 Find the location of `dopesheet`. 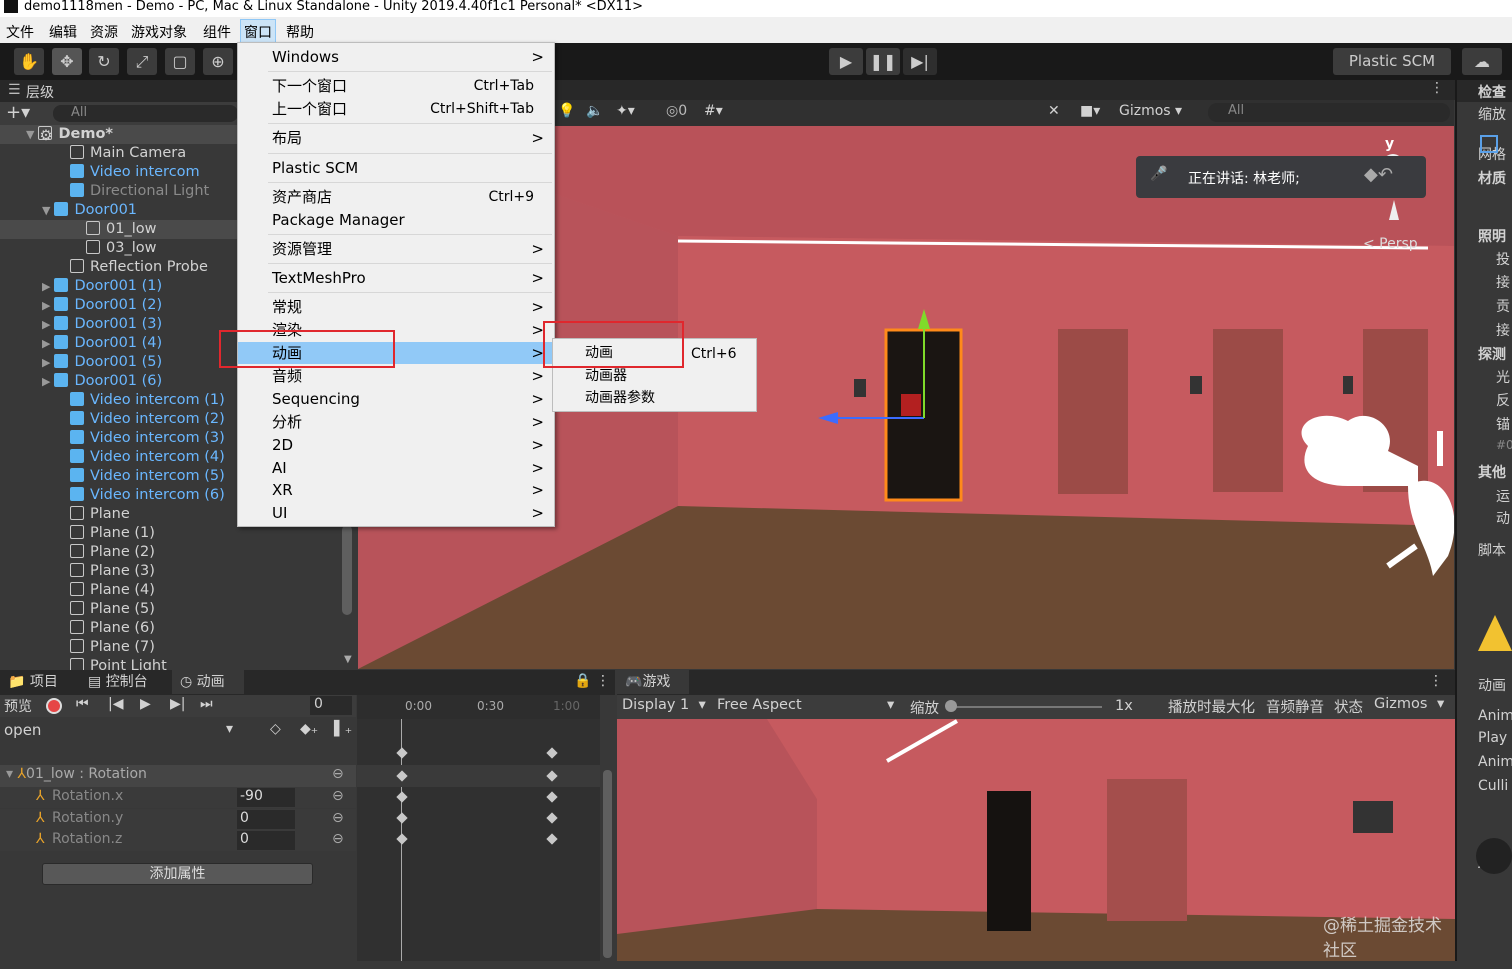

dopesheet is located at coordinates (478, 840).